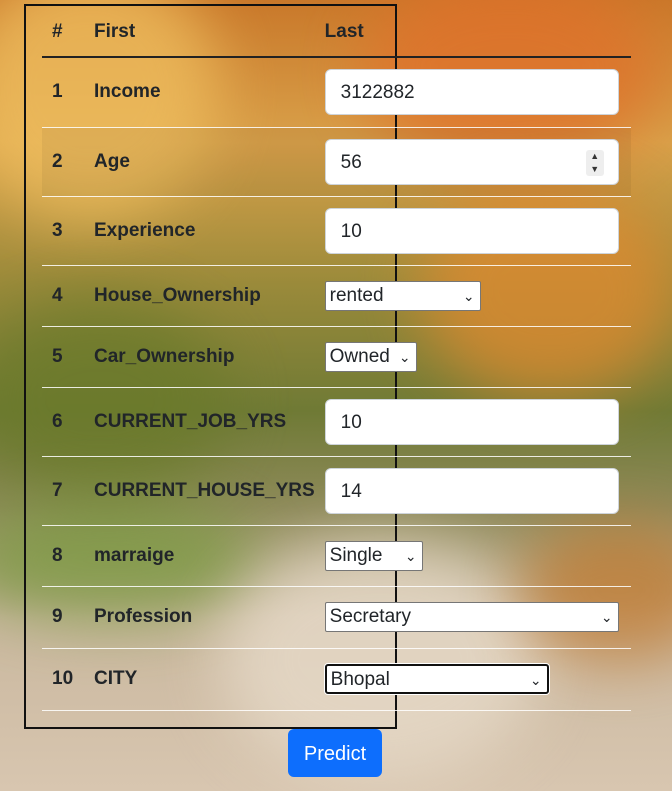 This screenshot has width=672, height=791. I want to click on table-row: 10 CITY Bhopal ⌄, so click(336, 679).